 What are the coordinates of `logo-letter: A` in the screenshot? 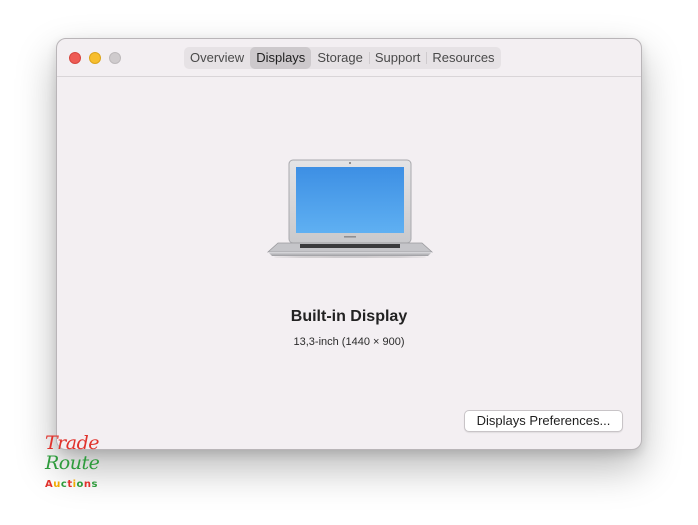 It's located at (49, 484).